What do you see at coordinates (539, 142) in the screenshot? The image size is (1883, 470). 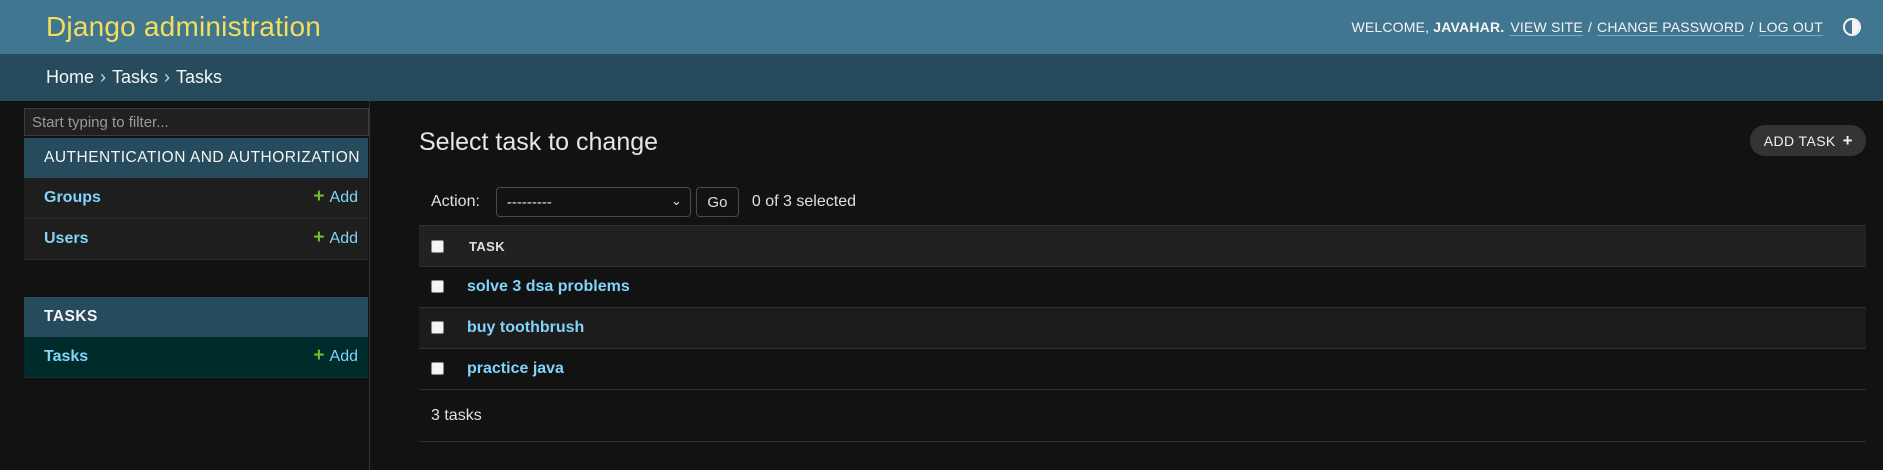 I see `page-title: Select task to change` at bounding box center [539, 142].